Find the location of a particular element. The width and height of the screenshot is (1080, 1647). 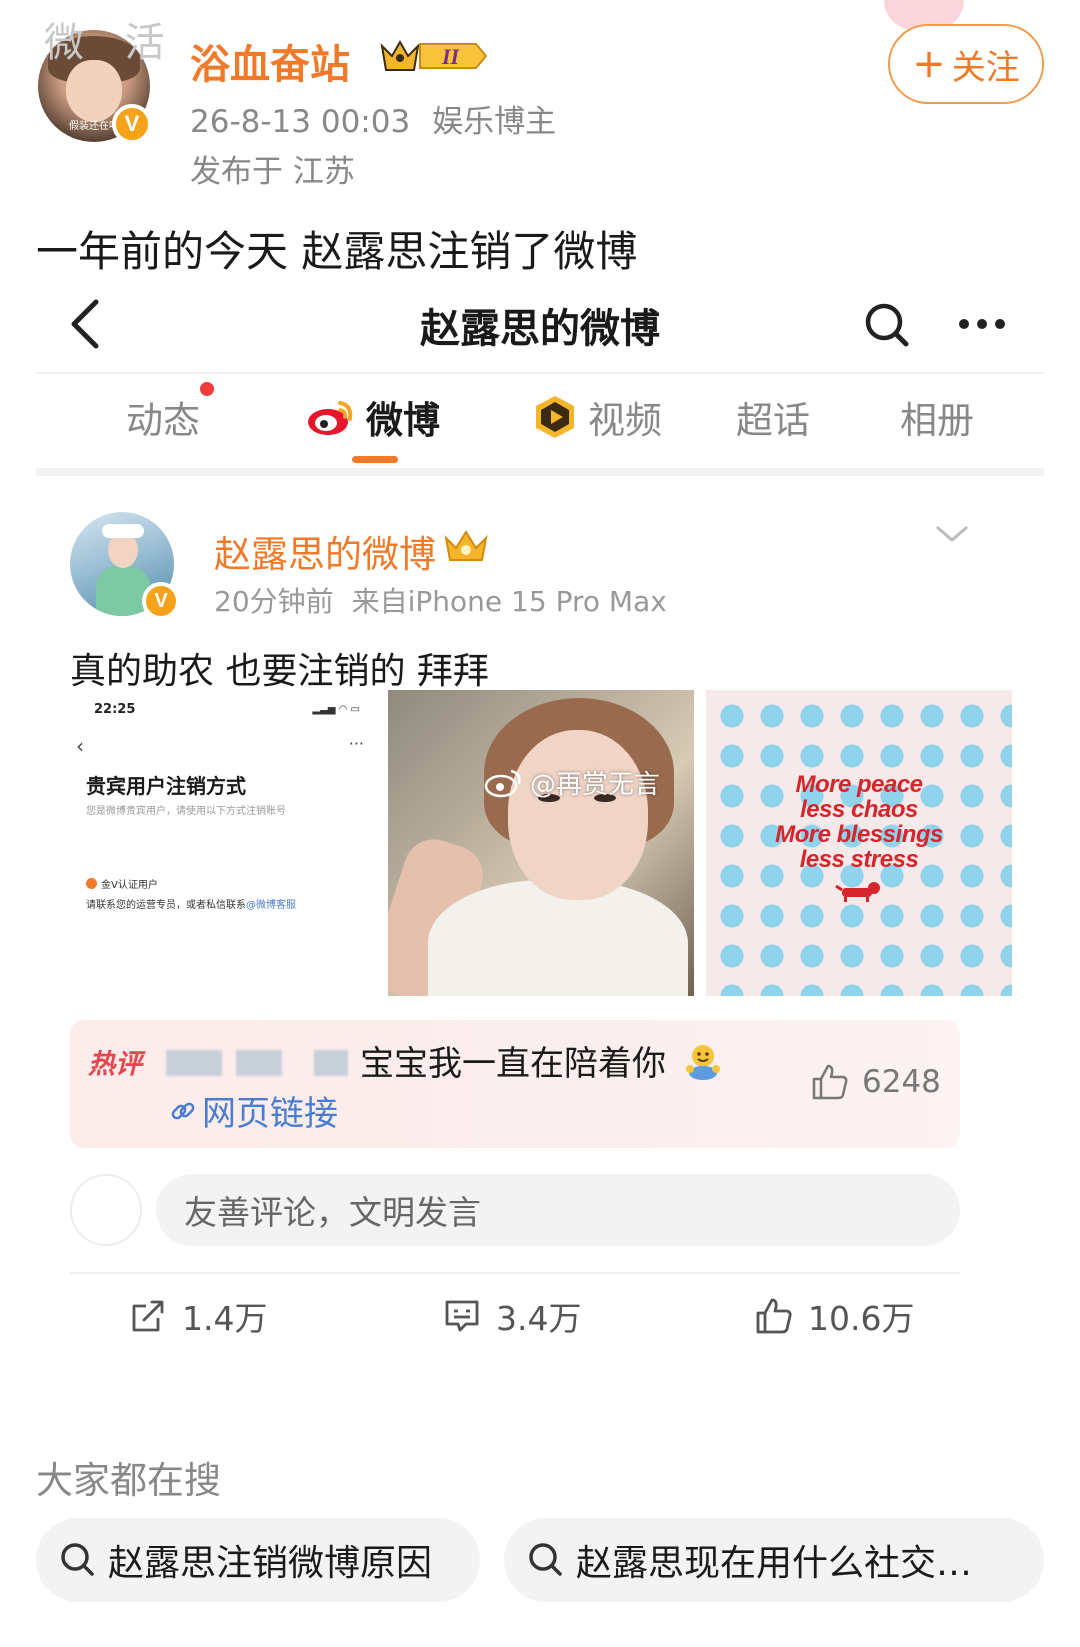

inner-post-time: 20分钟前 is located at coordinates (274, 601).